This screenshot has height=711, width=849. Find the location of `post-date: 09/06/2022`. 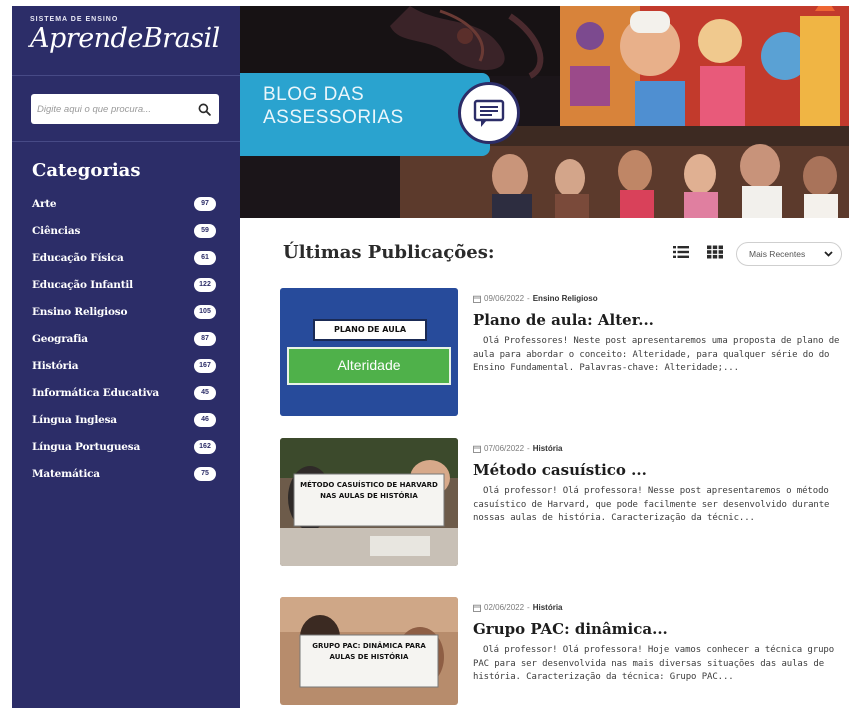

post-date: 09/06/2022 is located at coordinates (504, 298).